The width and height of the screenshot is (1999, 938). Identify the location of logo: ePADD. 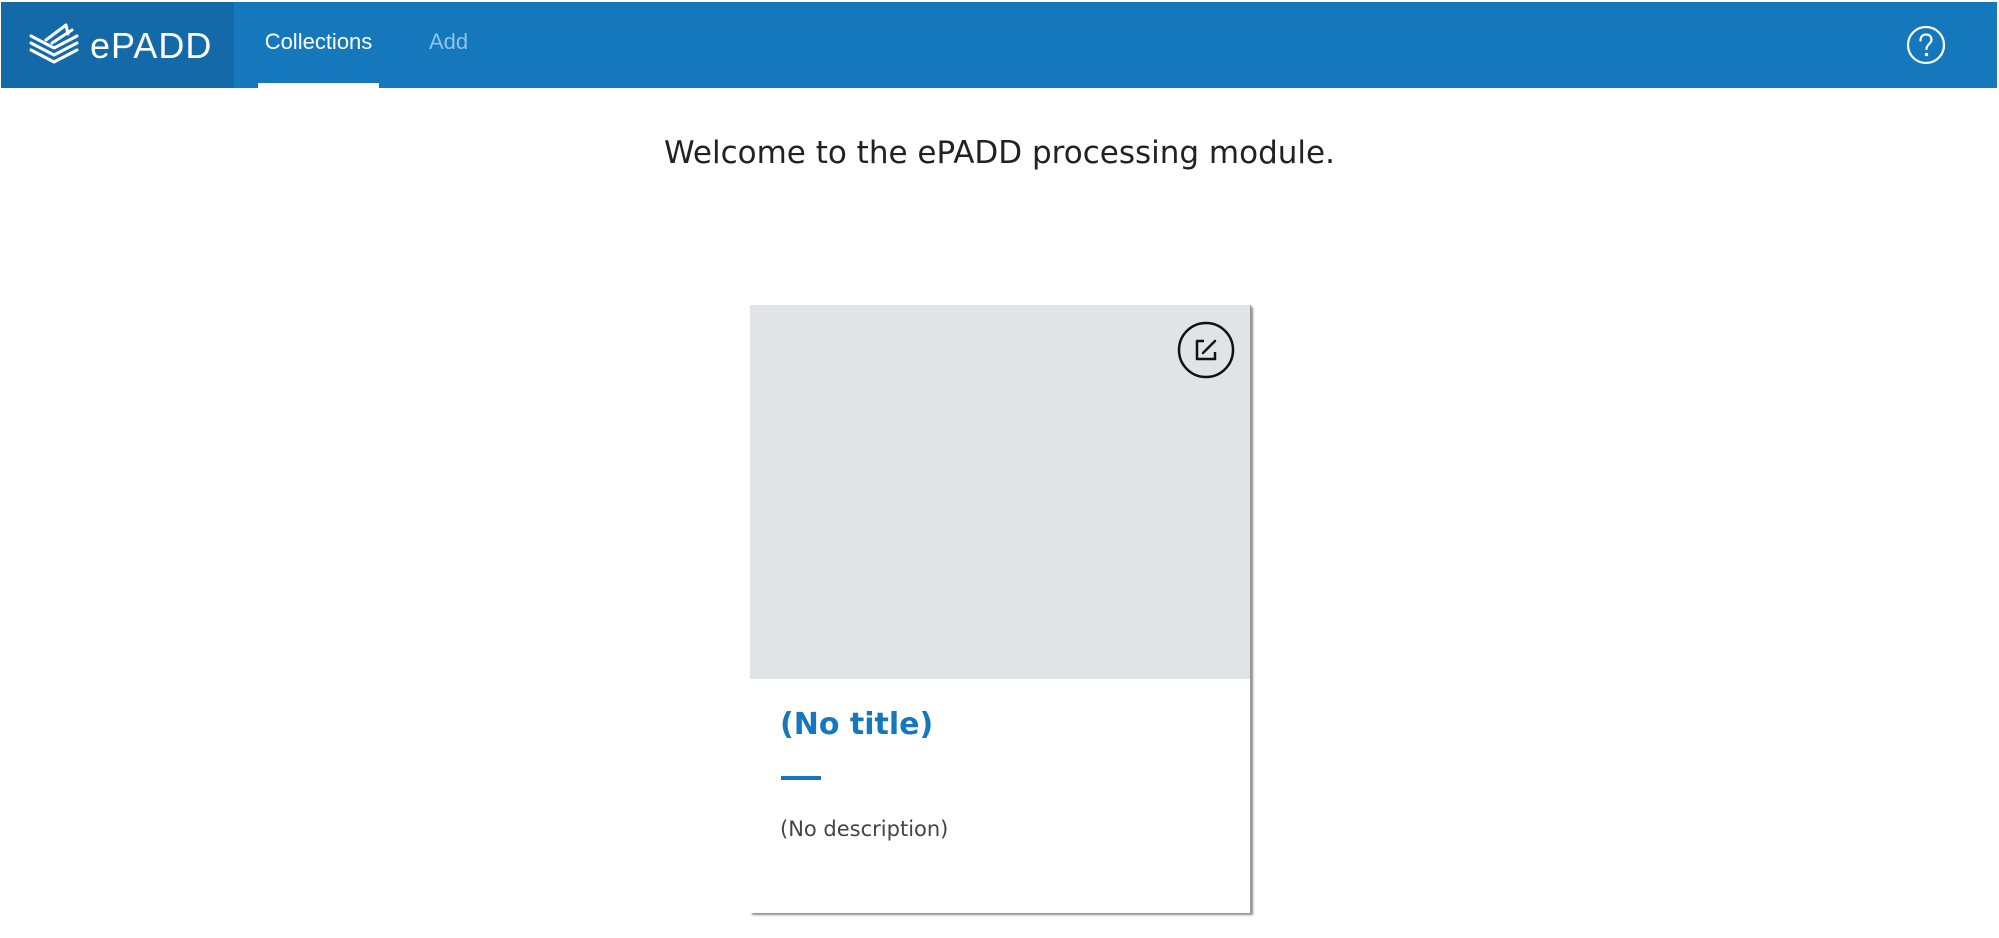
(117, 45).